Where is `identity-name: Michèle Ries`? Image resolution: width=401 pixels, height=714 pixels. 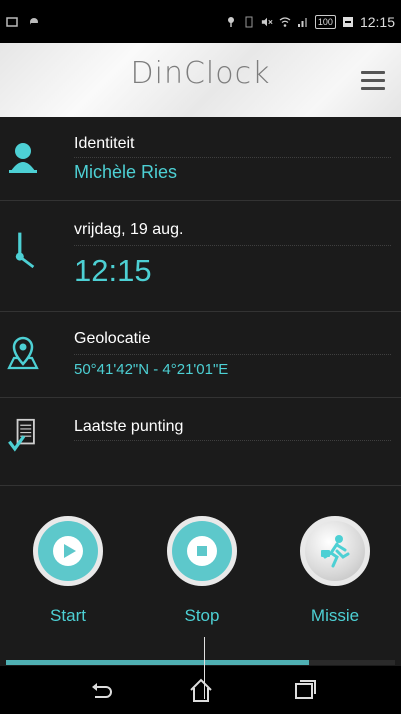 identity-name: Michèle Ries is located at coordinates (126, 172).